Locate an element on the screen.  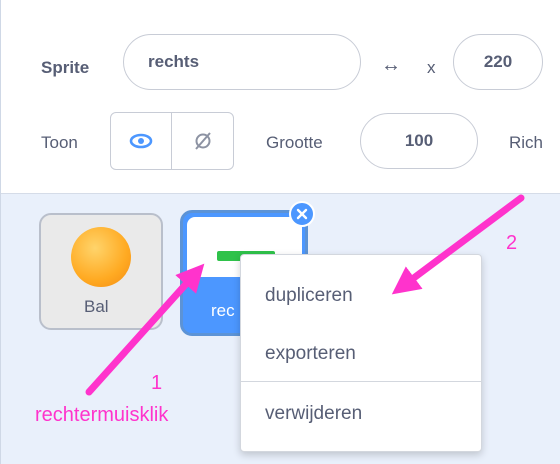
sprite-tile-label: rec is located at coordinates (223, 310).